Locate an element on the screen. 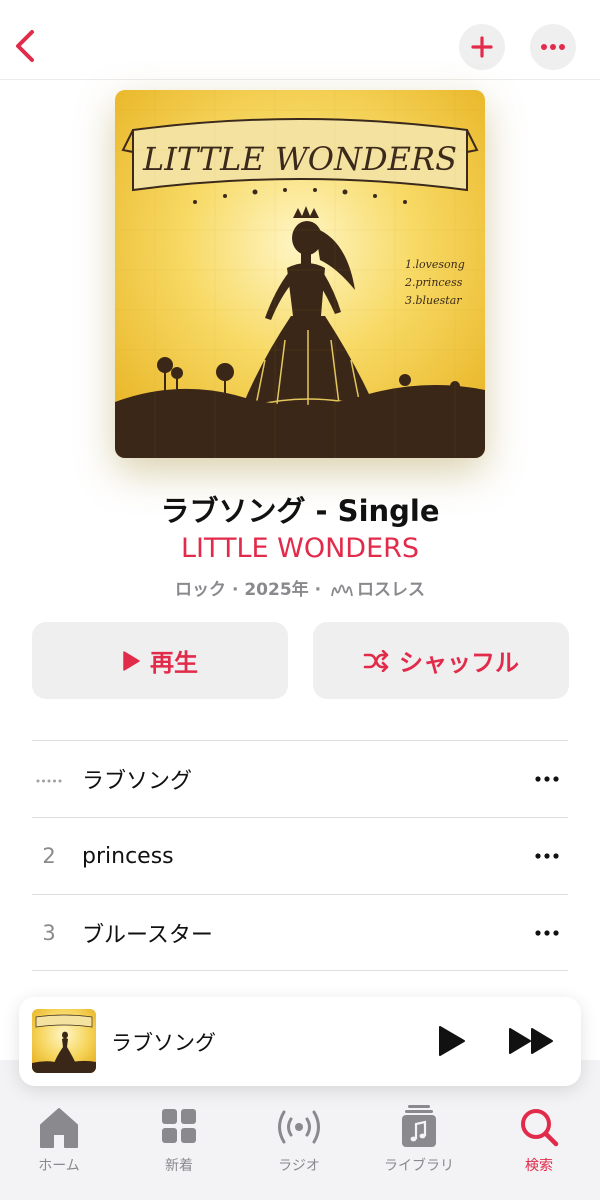 Image resolution: width=600 pixels, height=1200 pixels. album-title: ラブソング - Single is located at coordinates (300, 511).